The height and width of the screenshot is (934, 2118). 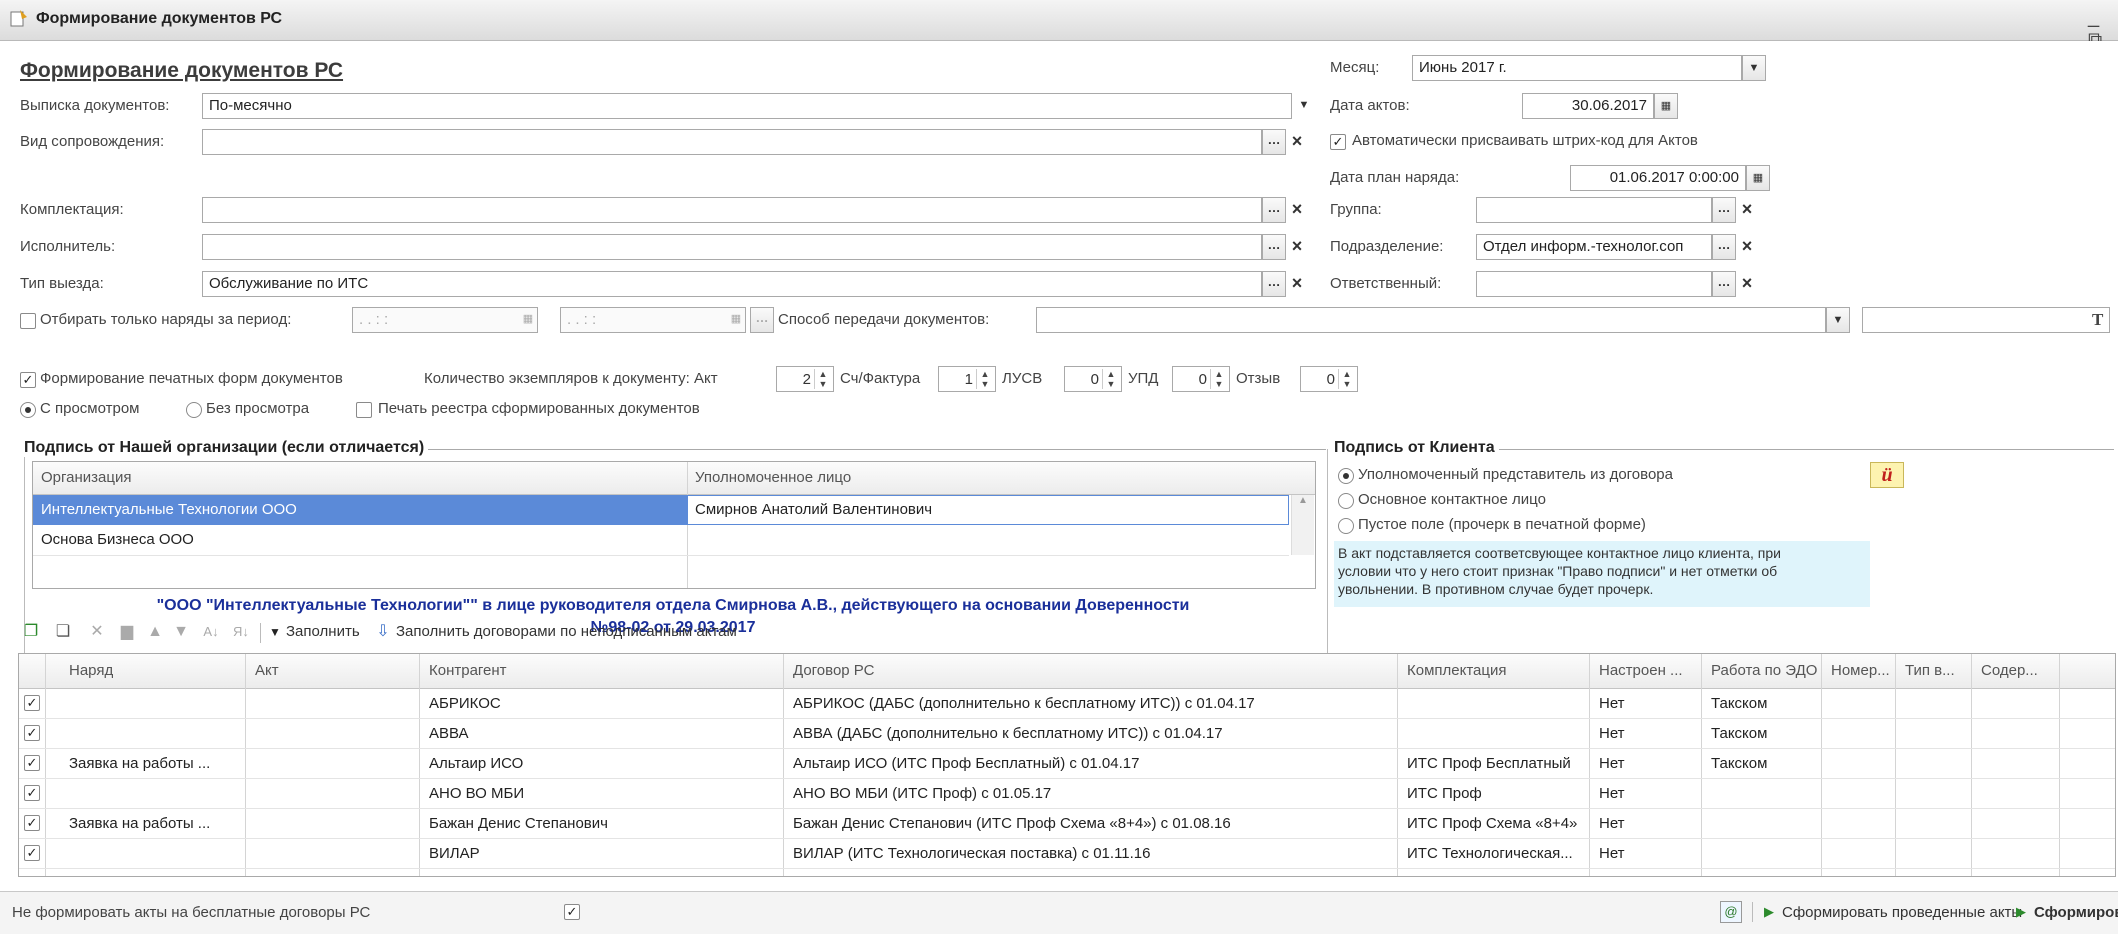 I want to click on form-posted-acts-button: Сформировать проведенные акты, so click(x=1902, y=912).